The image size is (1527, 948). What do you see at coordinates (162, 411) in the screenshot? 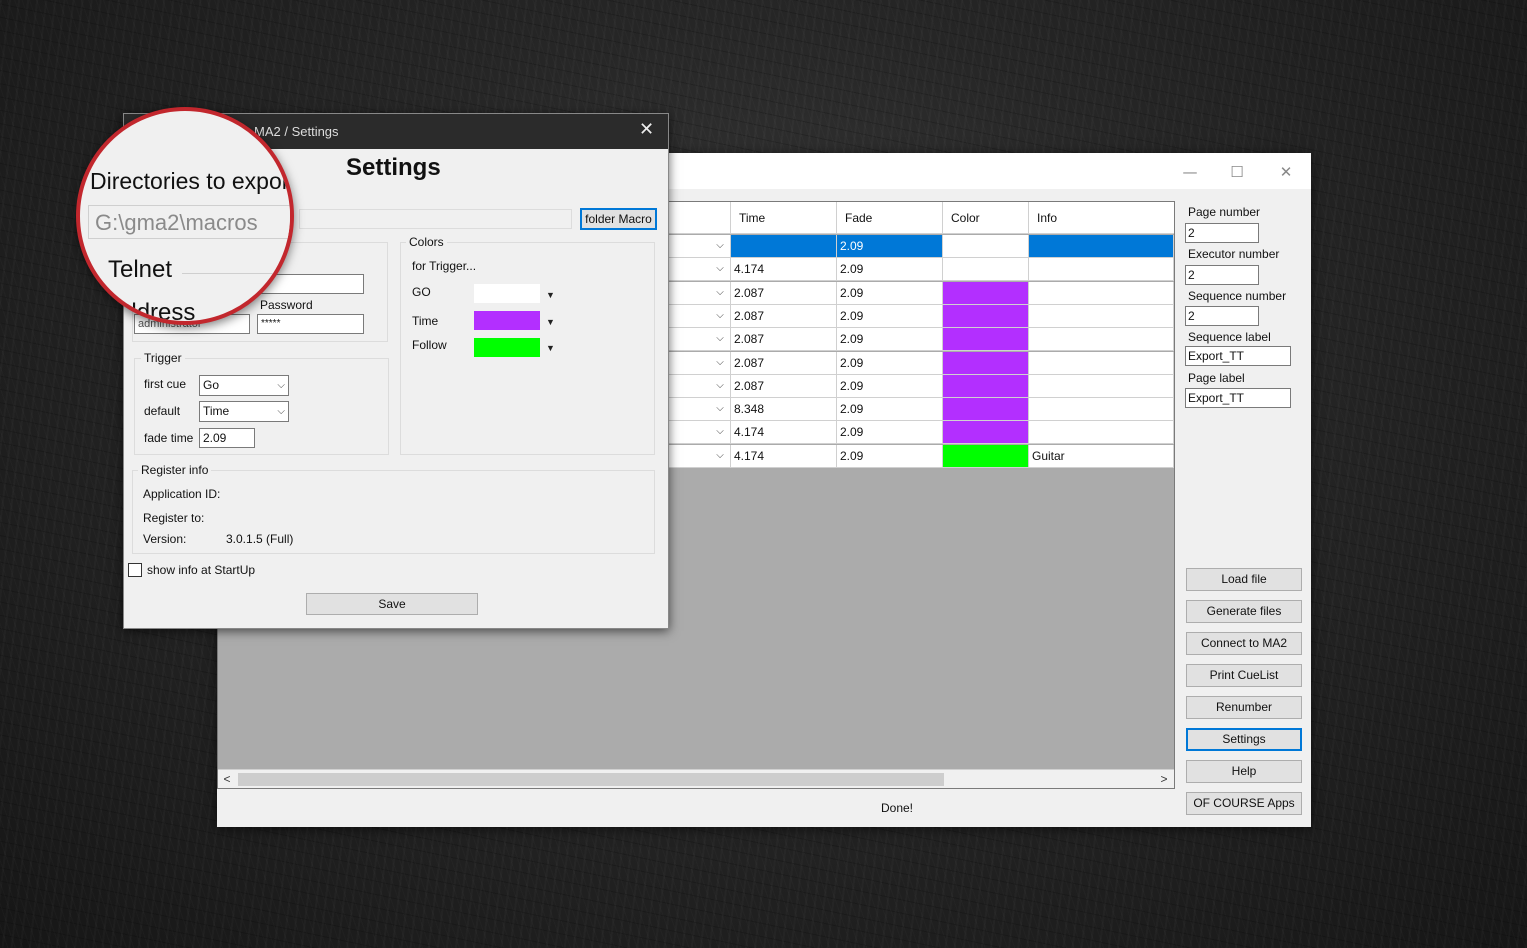
I see `default-label: default` at bounding box center [162, 411].